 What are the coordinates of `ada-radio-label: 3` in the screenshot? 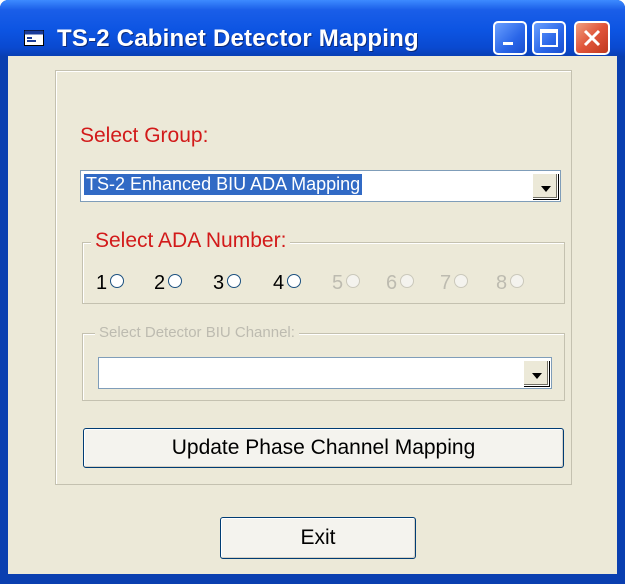 It's located at (219, 283).